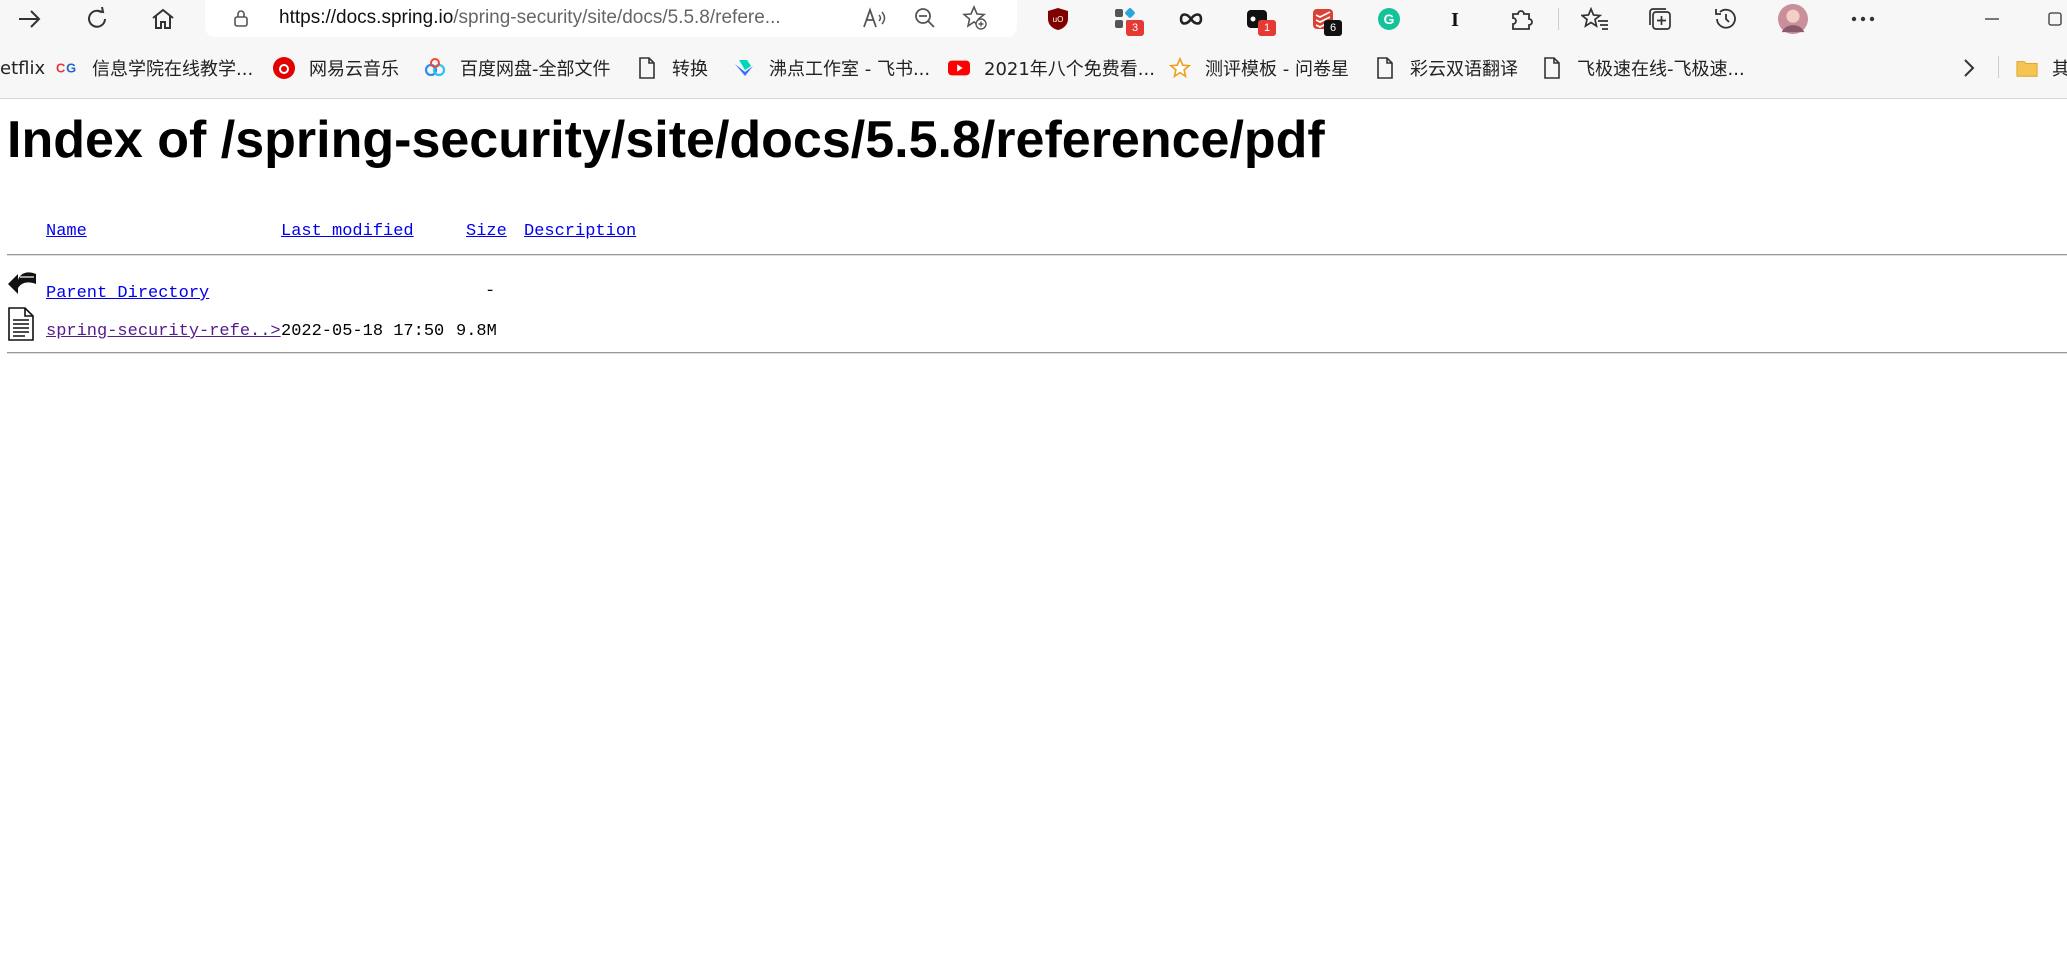 This screenshot has height=974, width=2067. I want to click on favorites-icon, so click(1595, 19).